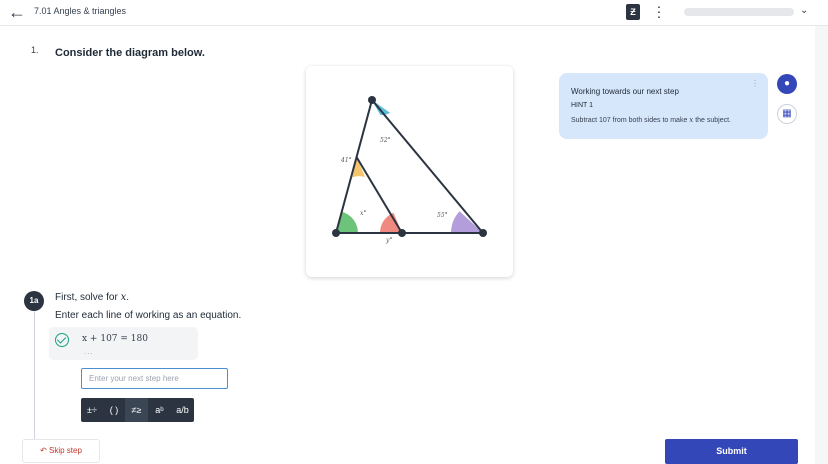 The width and height of the screenshot is (828, 464). I want to click on top-bar: ← 7.01 Angles & triangles Ƶ · · · ⌄, so click(414, 13).